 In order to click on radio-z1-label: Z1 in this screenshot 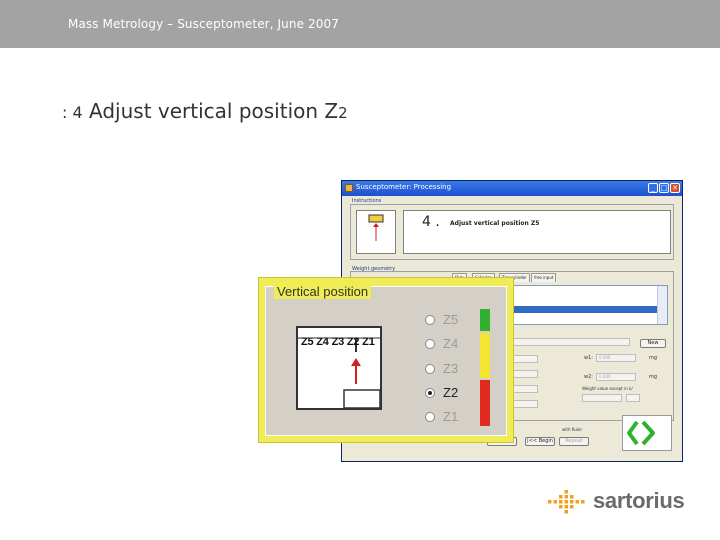, I will do `click(451, 416)`.